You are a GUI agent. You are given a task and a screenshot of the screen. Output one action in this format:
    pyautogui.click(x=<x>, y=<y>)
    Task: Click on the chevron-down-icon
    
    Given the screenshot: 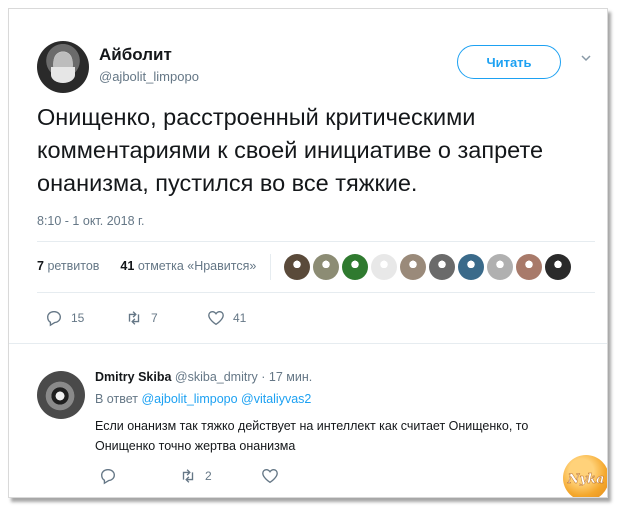 What is the action you would take?
    pyautogui.click(x=586, y=58)
    